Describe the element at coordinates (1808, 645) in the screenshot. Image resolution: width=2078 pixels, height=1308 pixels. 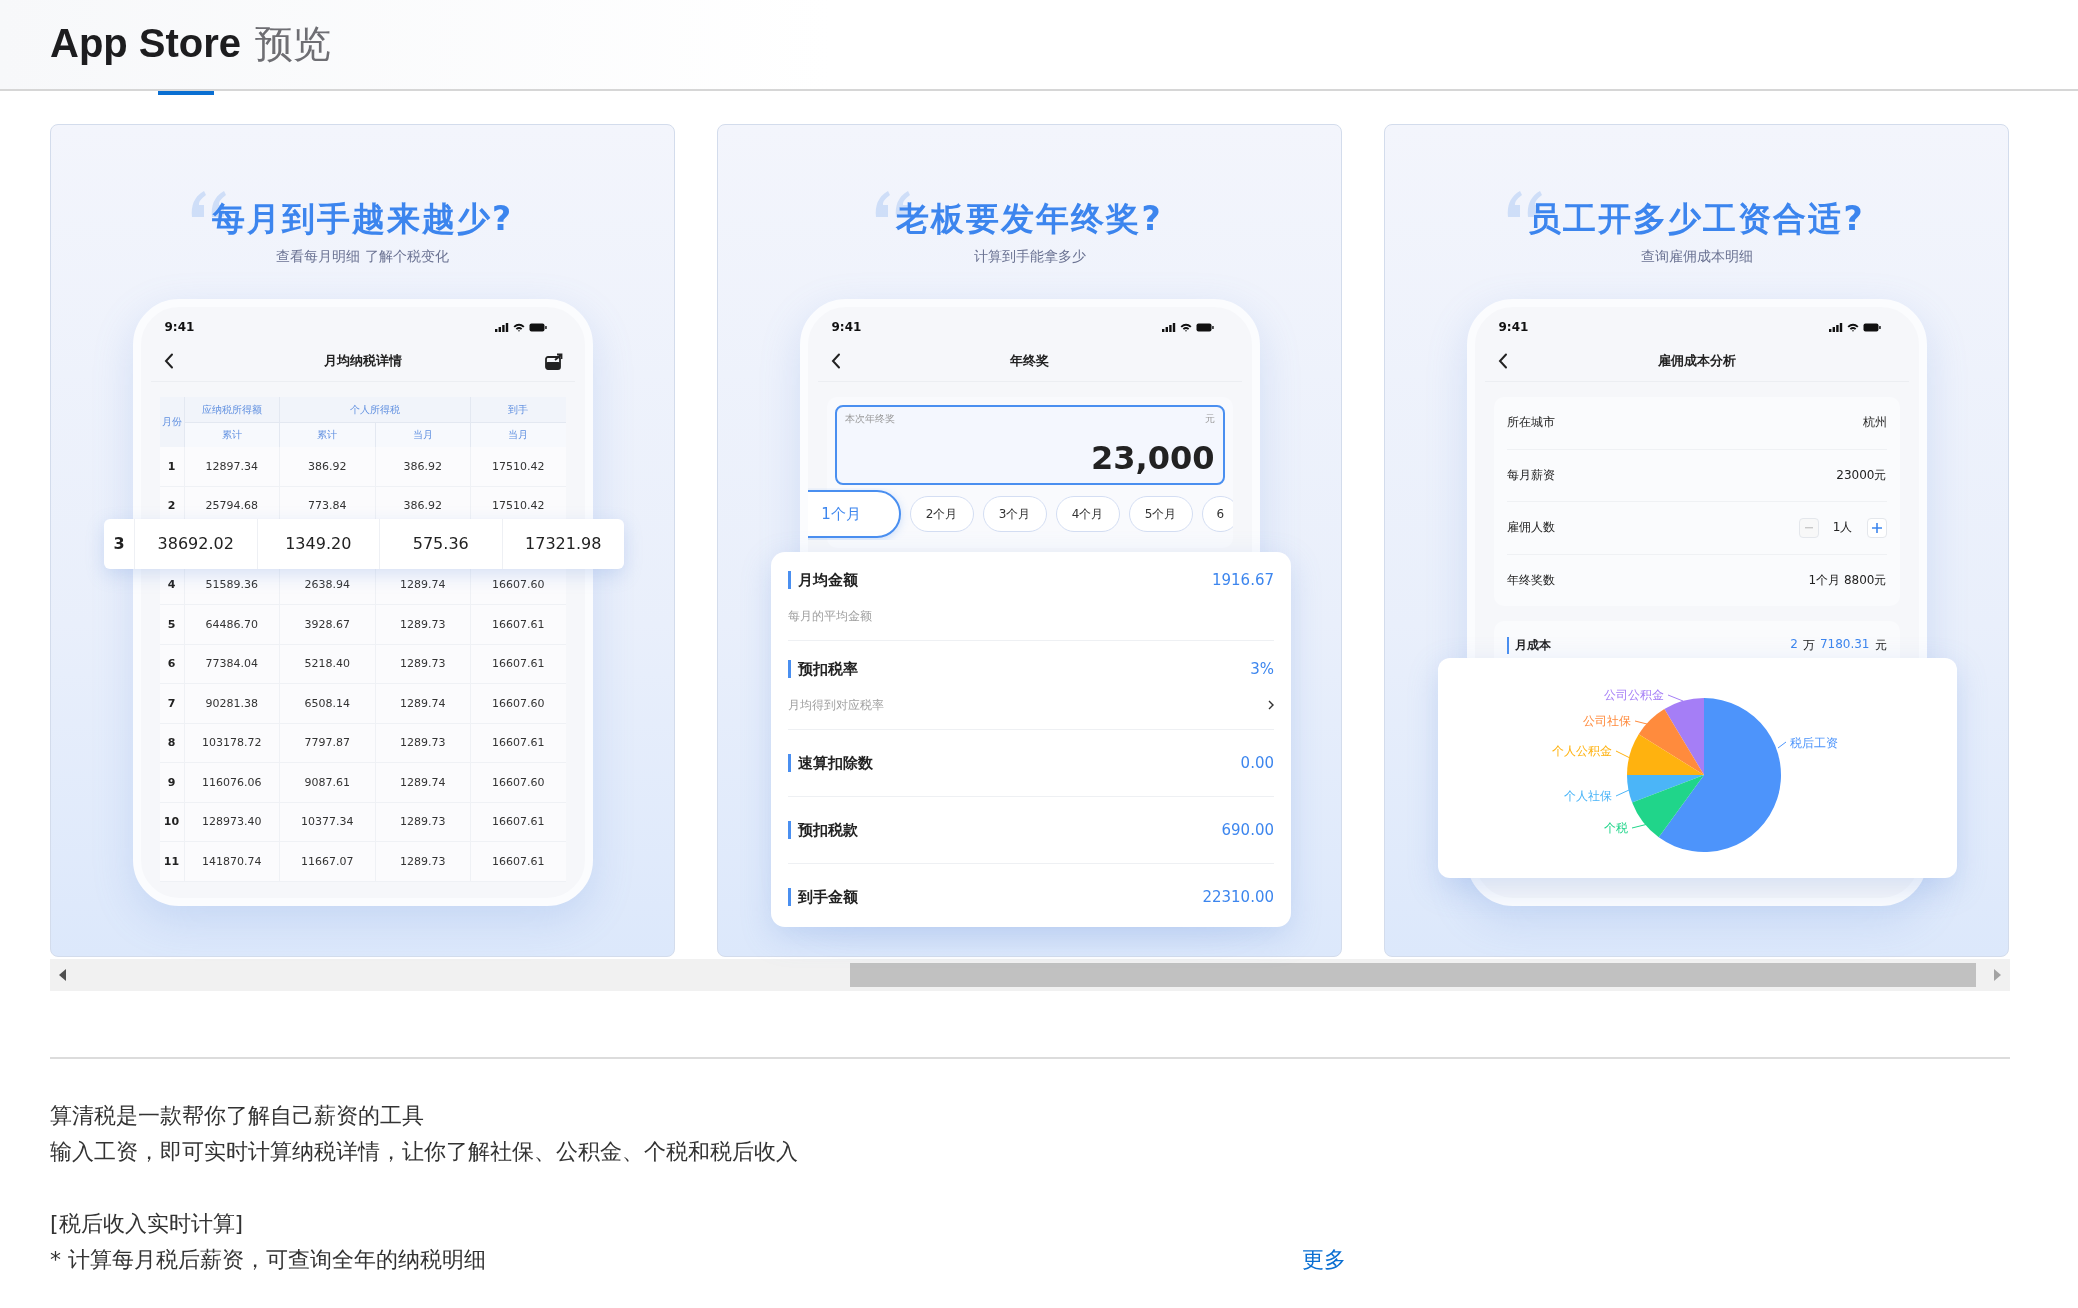
I see `cost-value: 万` at that location.